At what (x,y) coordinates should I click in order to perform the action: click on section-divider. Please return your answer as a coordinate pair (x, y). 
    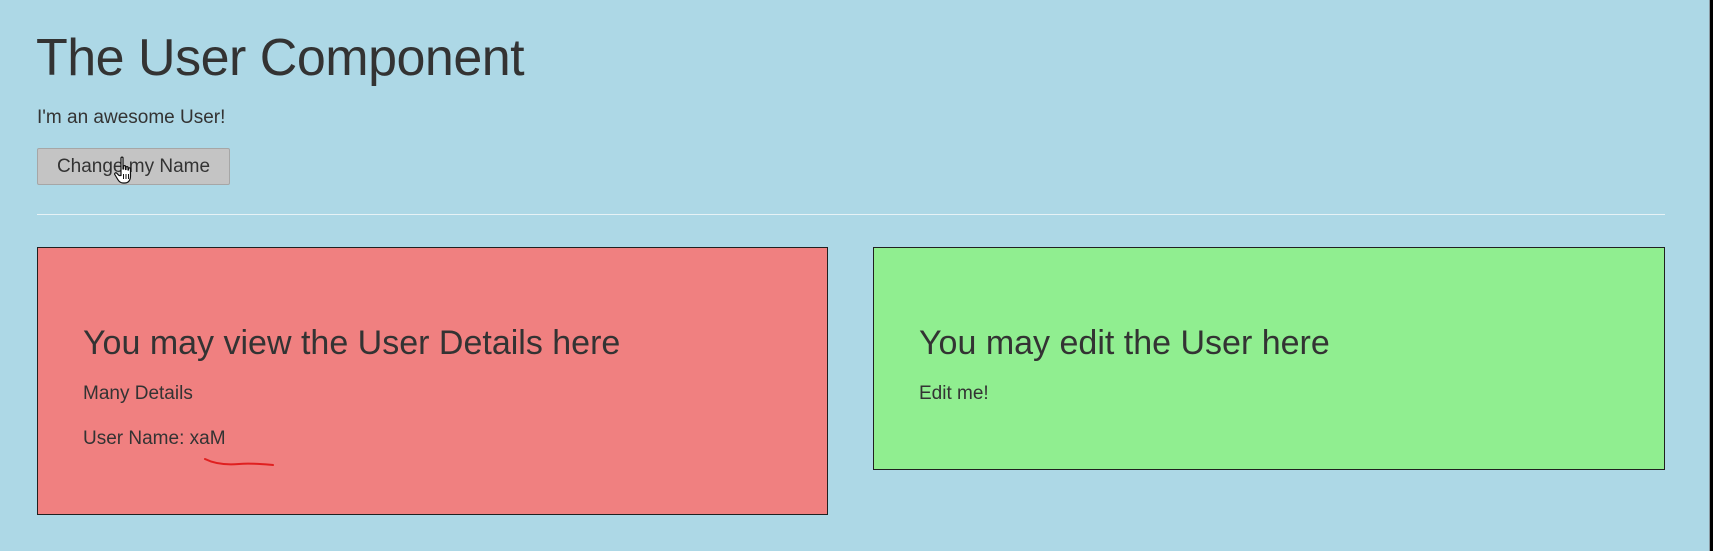
    Looking at the image, I should click on (851, 214).